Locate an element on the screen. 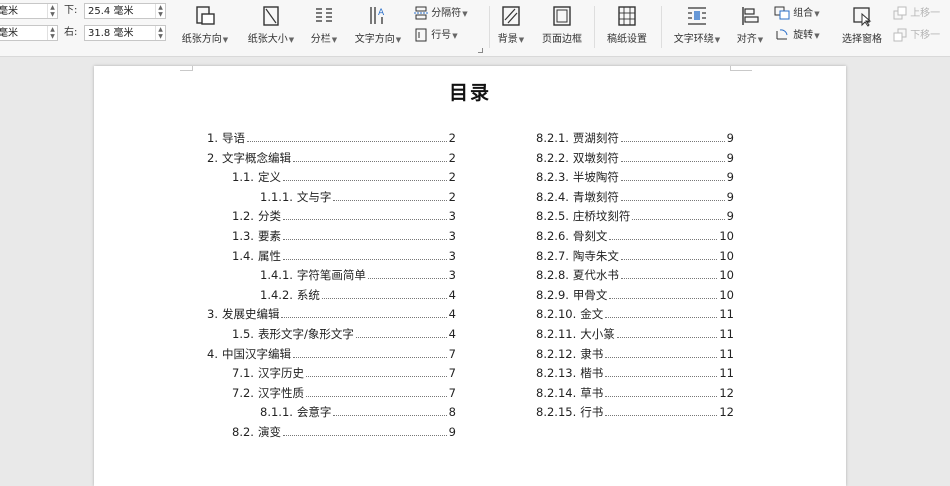 Image resolution: width=950 pixels, height=486 pixels. toc-entry: 8.2.8. 夏代水书 10 is located at coordinates (635, 275).